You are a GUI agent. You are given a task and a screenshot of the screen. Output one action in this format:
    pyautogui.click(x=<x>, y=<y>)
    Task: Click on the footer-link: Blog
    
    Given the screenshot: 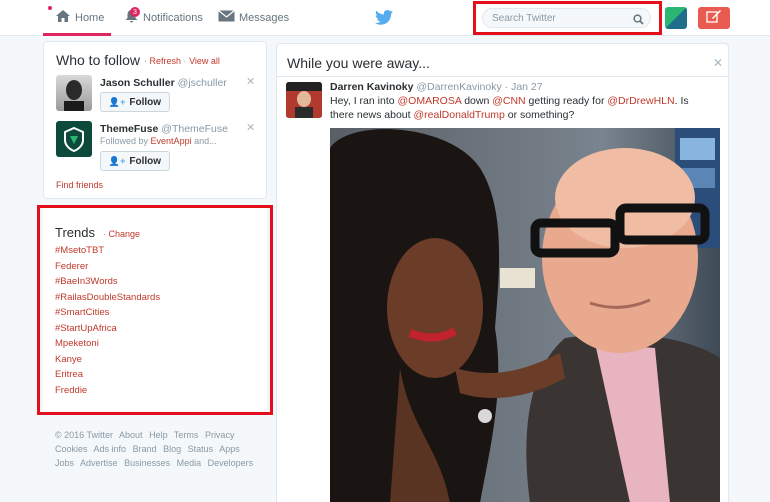 What is the action you would take?
    pyautogui.click(x=172, y=449)
    